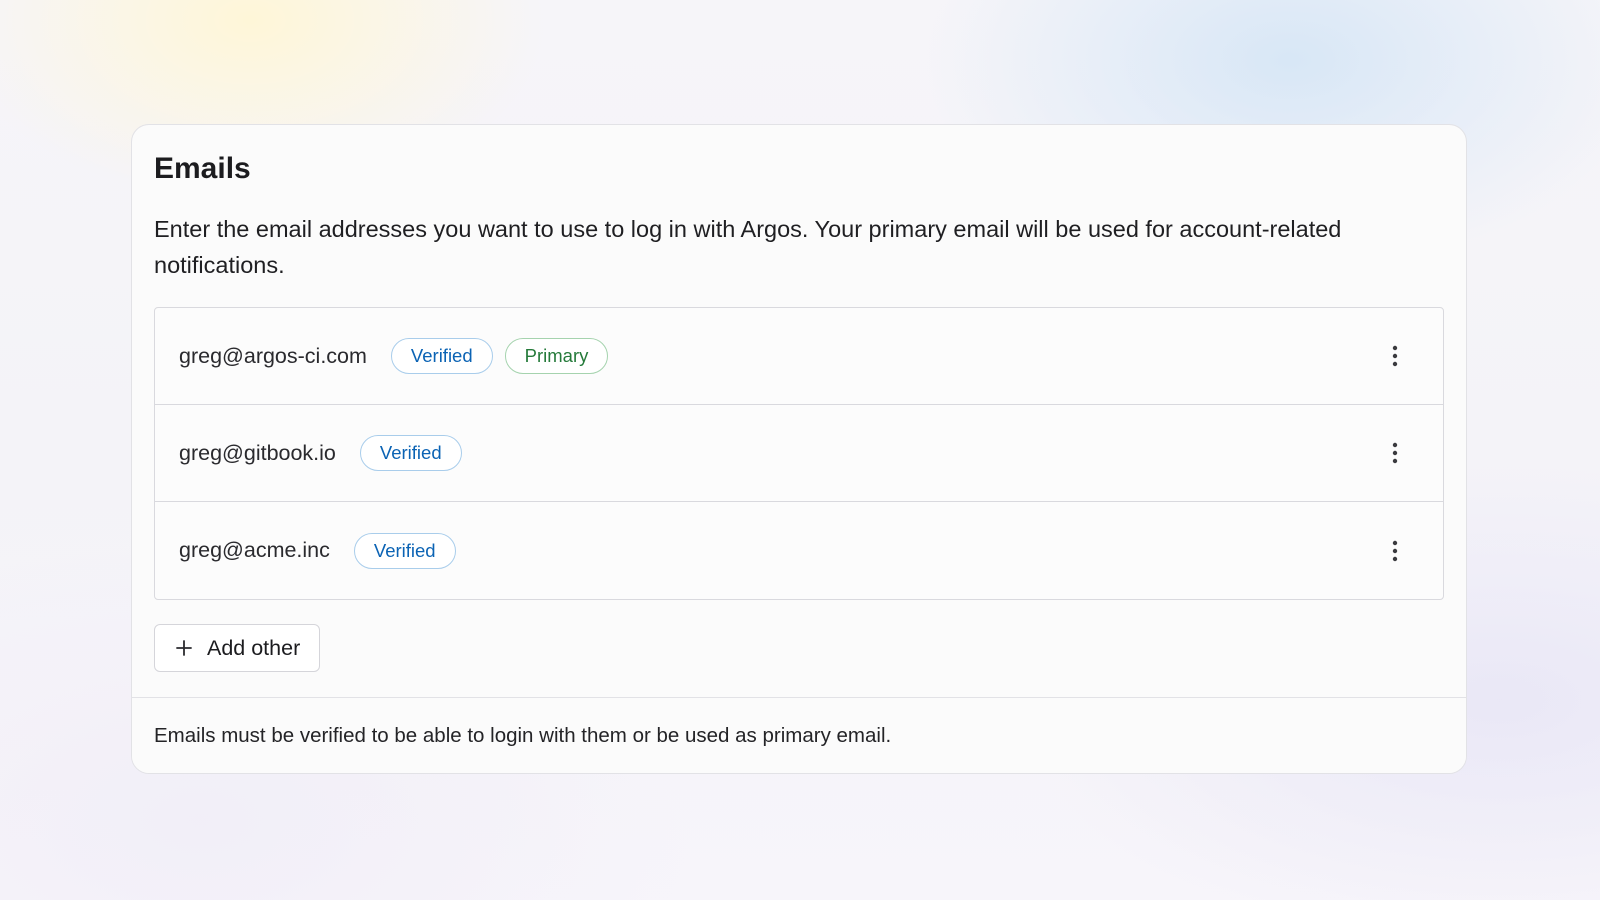  What do you see at coordinates (273, 355) in the screenshot?
I see `email-address: greg@argos-ci.com` at bounding box center [273, 355].